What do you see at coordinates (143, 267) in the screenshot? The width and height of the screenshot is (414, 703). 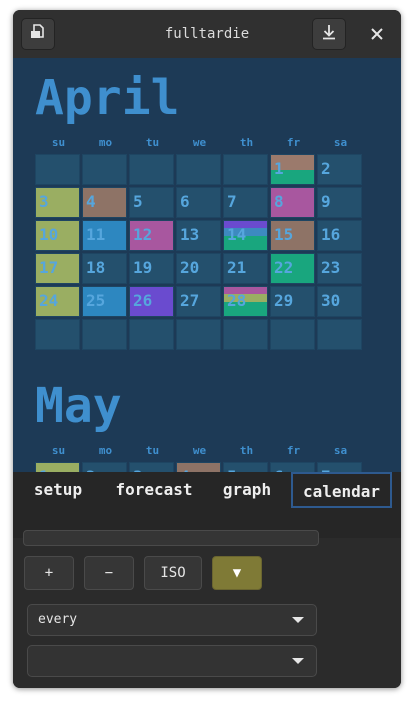 I see `day-number: 19` at bounding box center [143, 267].